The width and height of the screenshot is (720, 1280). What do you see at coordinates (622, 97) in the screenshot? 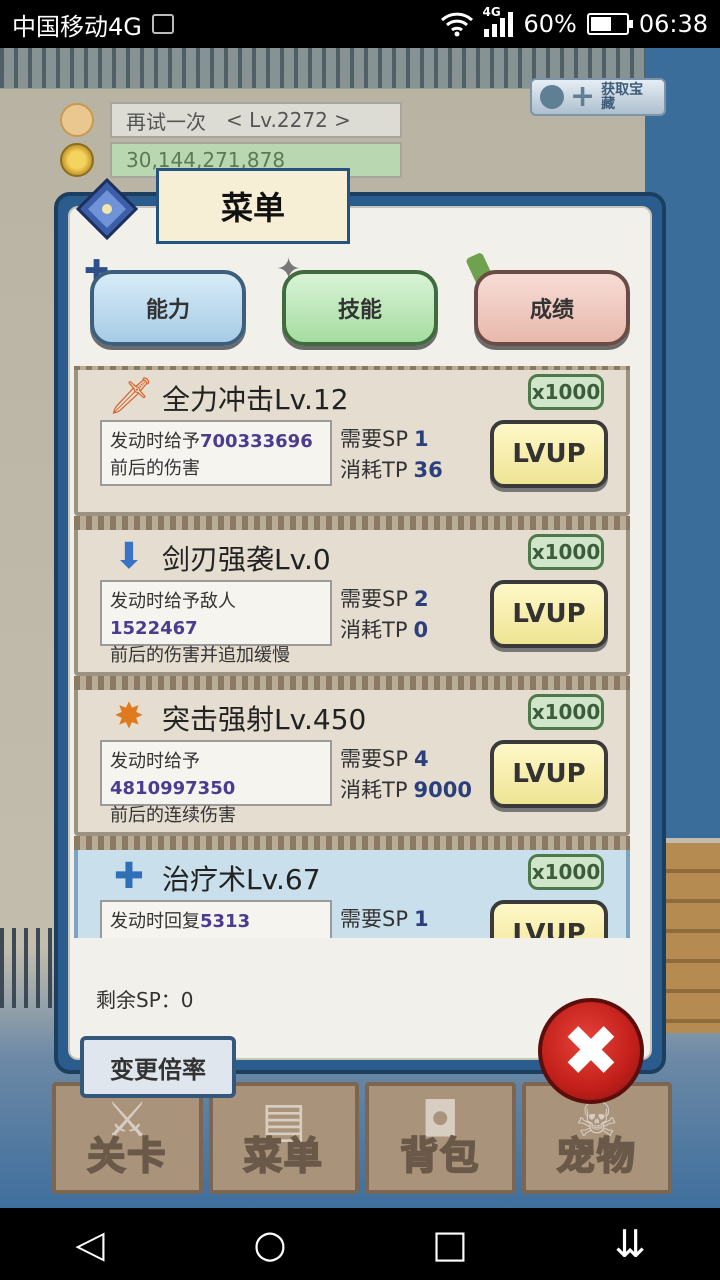
I see `treasure-label: 获取宝藏` at bounding box center [622, 97].